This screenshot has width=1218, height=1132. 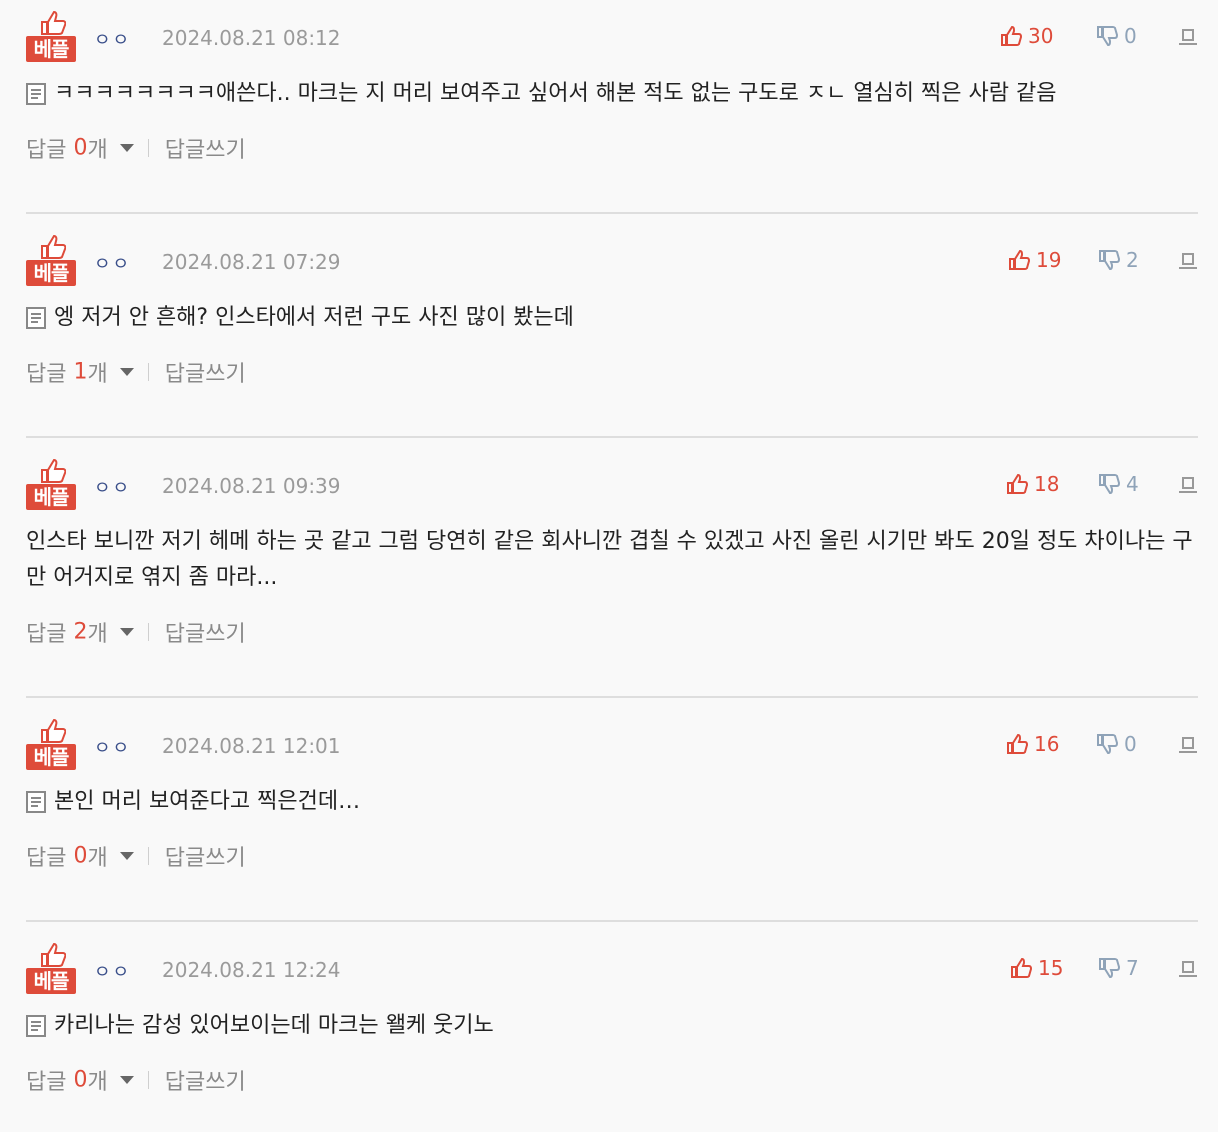 What do you see at coordinates (80, 633) in the screenshot?
I see `reply-toggle: 답글 2개` at bounding box center [80, 633].